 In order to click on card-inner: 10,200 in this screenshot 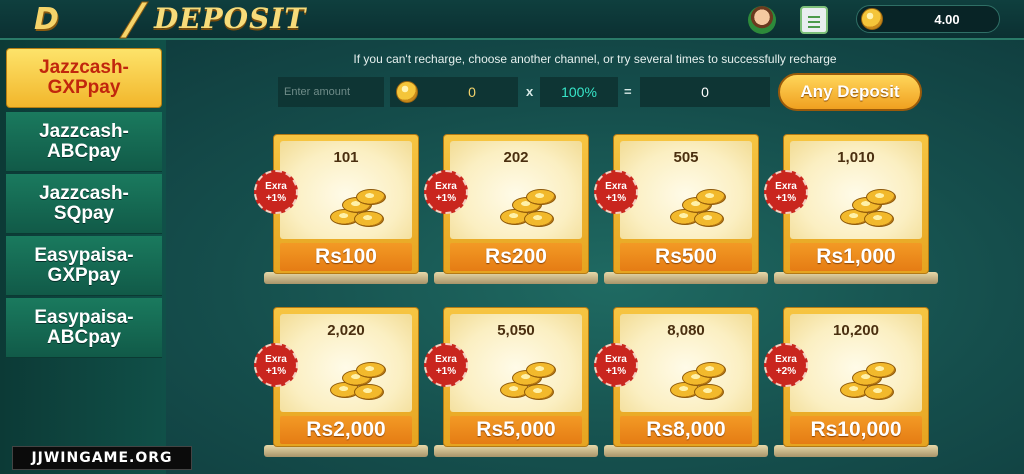, I will do `click(856, 363)`.